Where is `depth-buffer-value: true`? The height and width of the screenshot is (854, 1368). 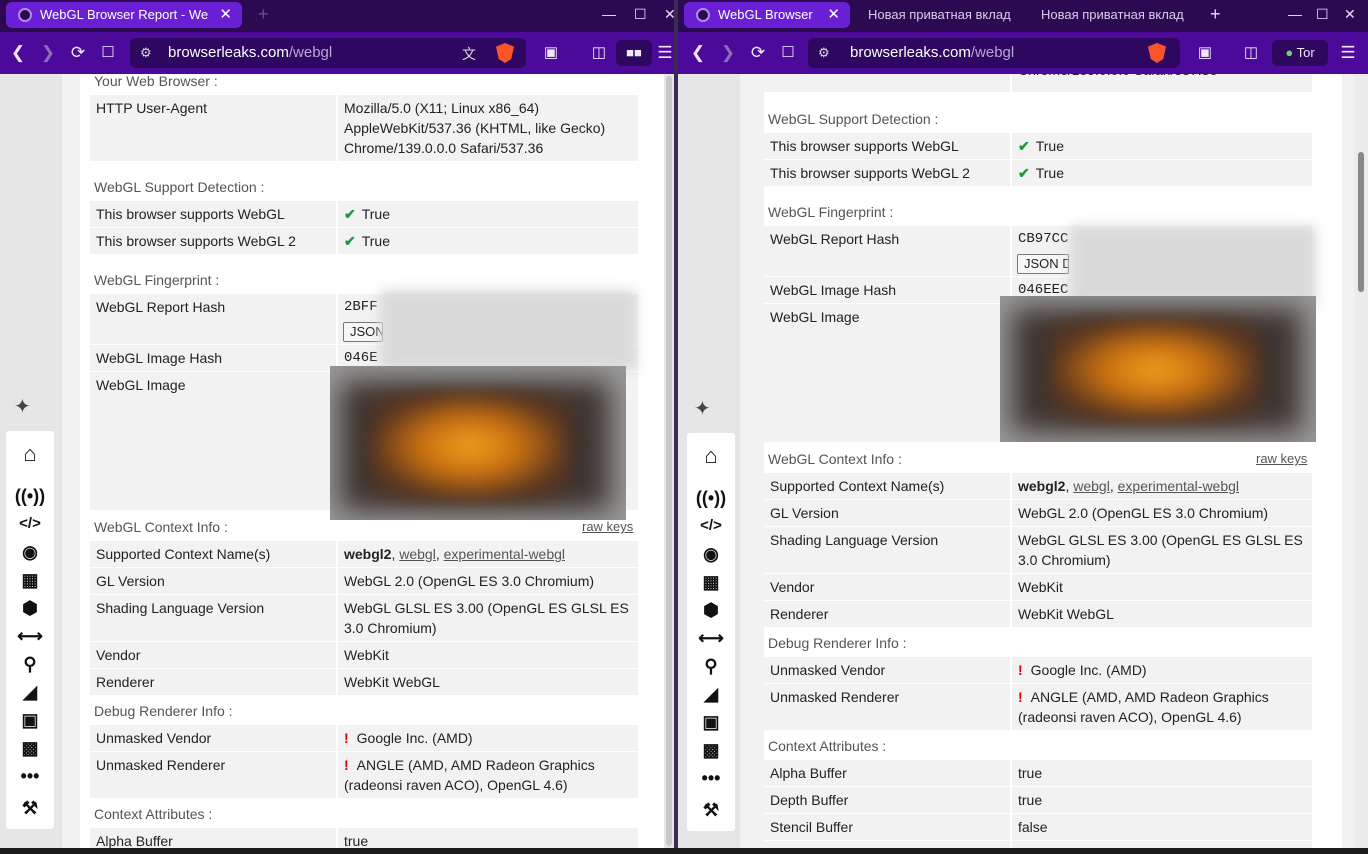
depth-buffer-value: true is located at coordinates (1162, 800).